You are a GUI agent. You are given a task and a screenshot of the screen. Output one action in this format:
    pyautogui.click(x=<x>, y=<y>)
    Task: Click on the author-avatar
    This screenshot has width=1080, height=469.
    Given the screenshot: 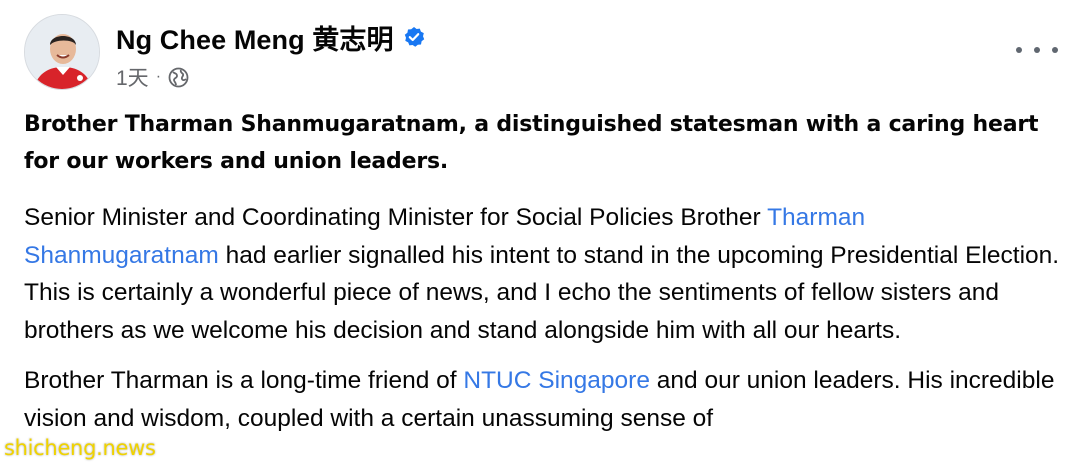 What is the action you would take?
    pyautogui.click(x=62, y=52)
    